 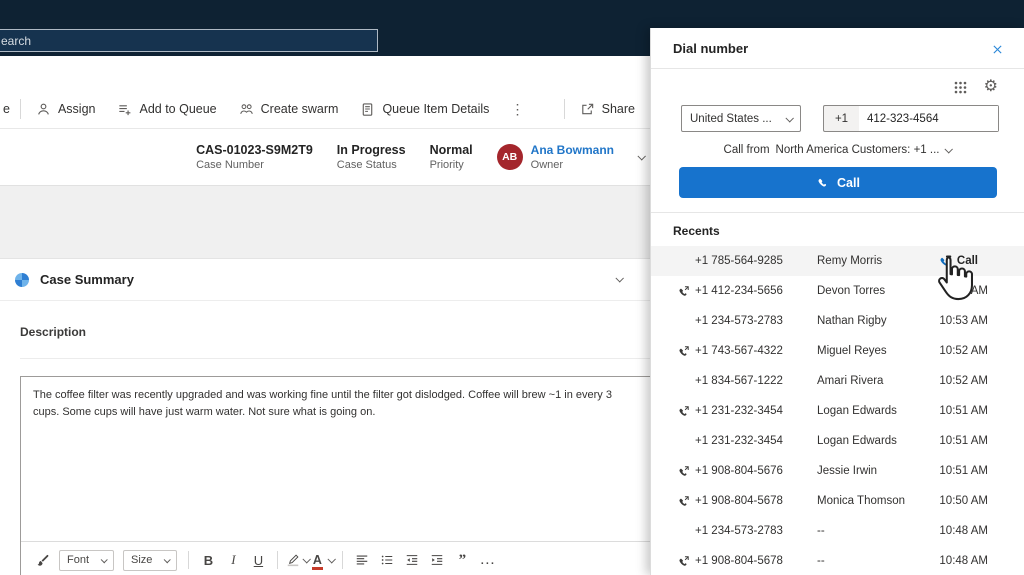 I want to click on country-code-prefix: +1, so click(x=841, y=118).